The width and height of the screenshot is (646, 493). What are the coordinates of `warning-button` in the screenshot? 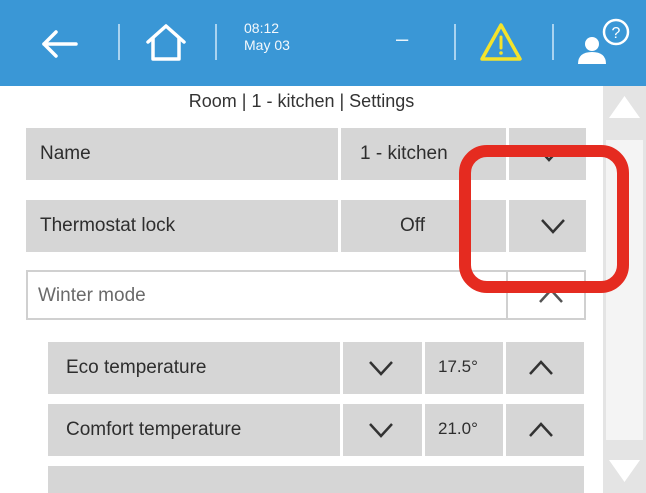 It's located at (501, 42).